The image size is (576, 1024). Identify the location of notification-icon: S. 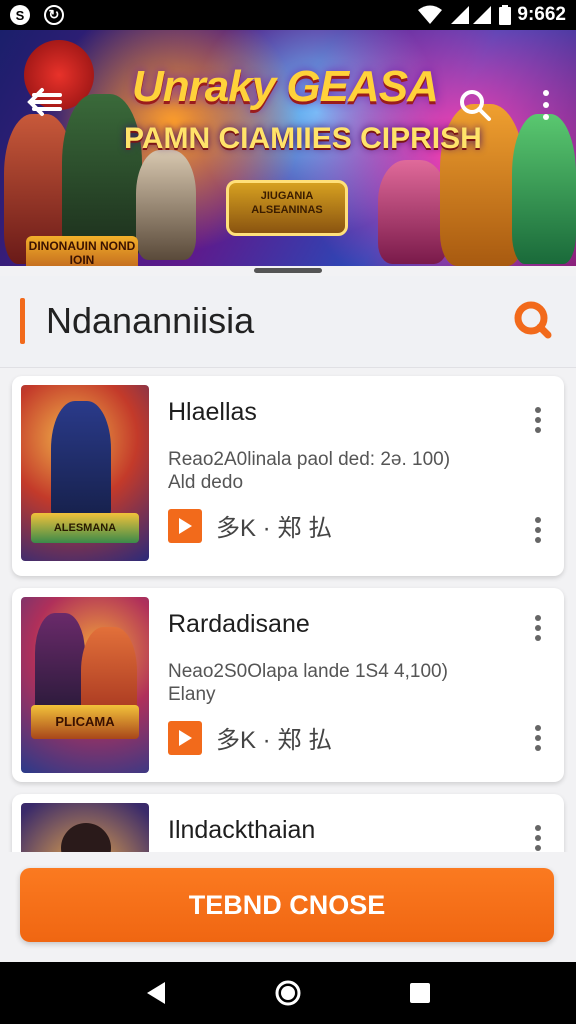
(20, 15).